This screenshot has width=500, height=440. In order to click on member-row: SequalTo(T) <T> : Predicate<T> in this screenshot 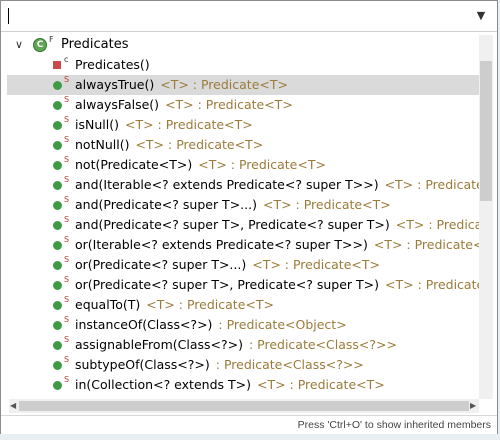, I will do `click(243, 305)`.